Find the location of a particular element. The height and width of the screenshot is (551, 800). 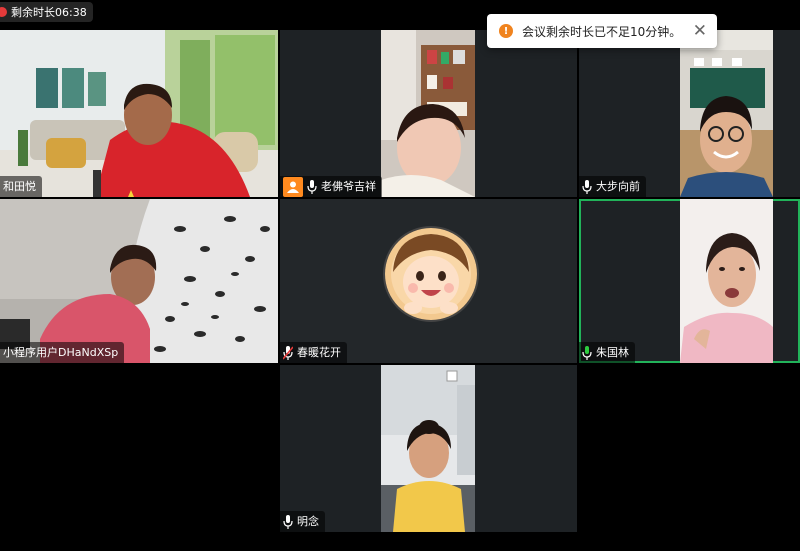

name-label: 大步向前 is located at coordinates (612, 186).